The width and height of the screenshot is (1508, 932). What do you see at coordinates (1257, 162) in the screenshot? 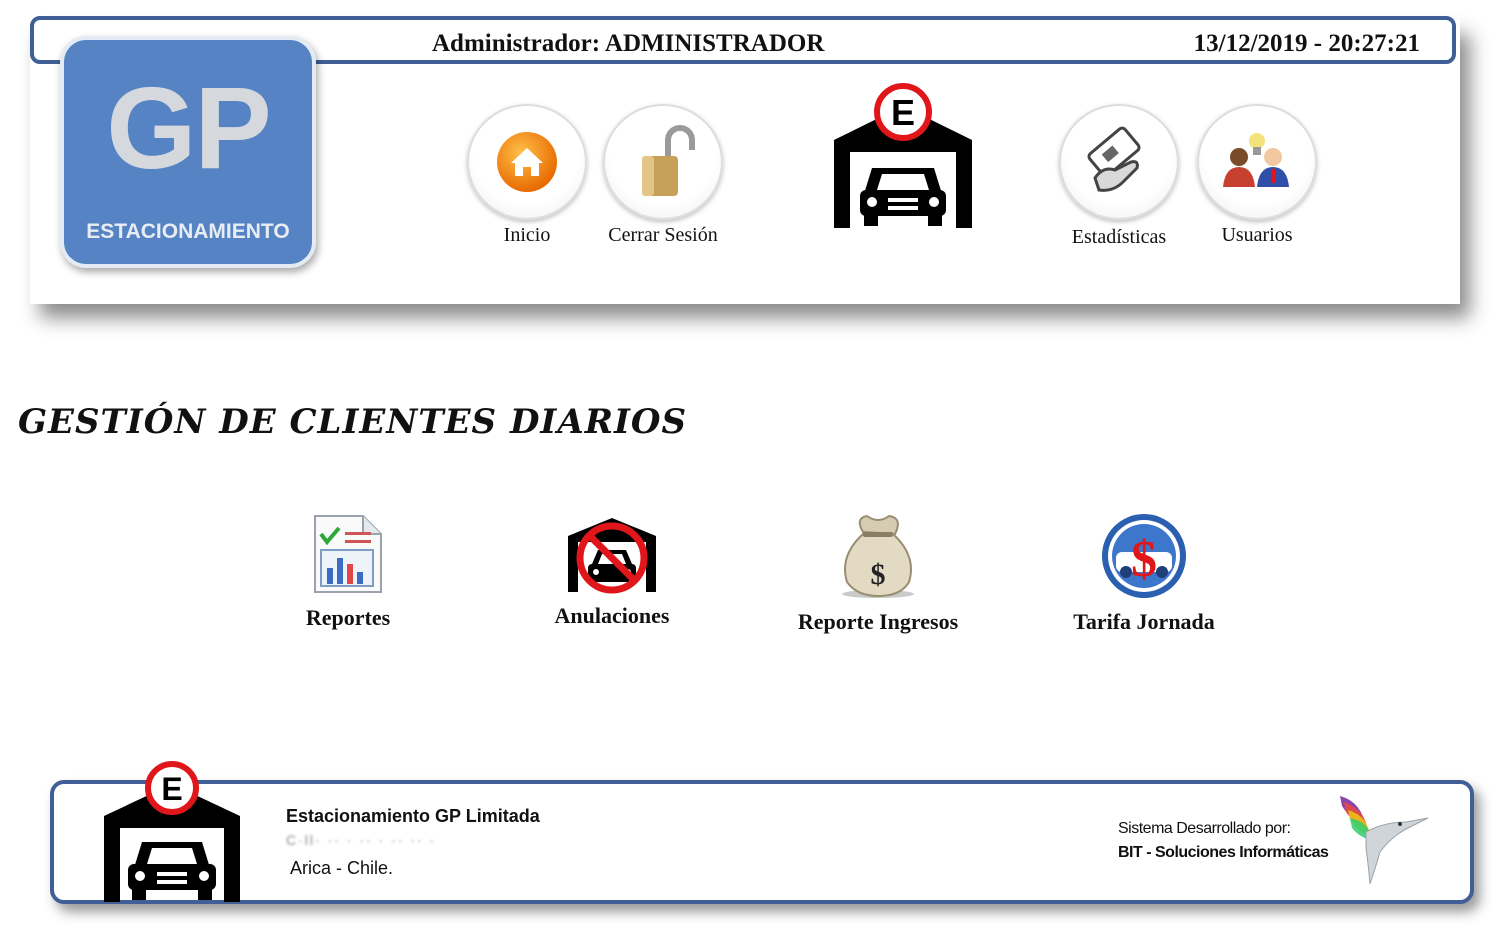
I see `users-icon` at bounding box center [1257, 162].